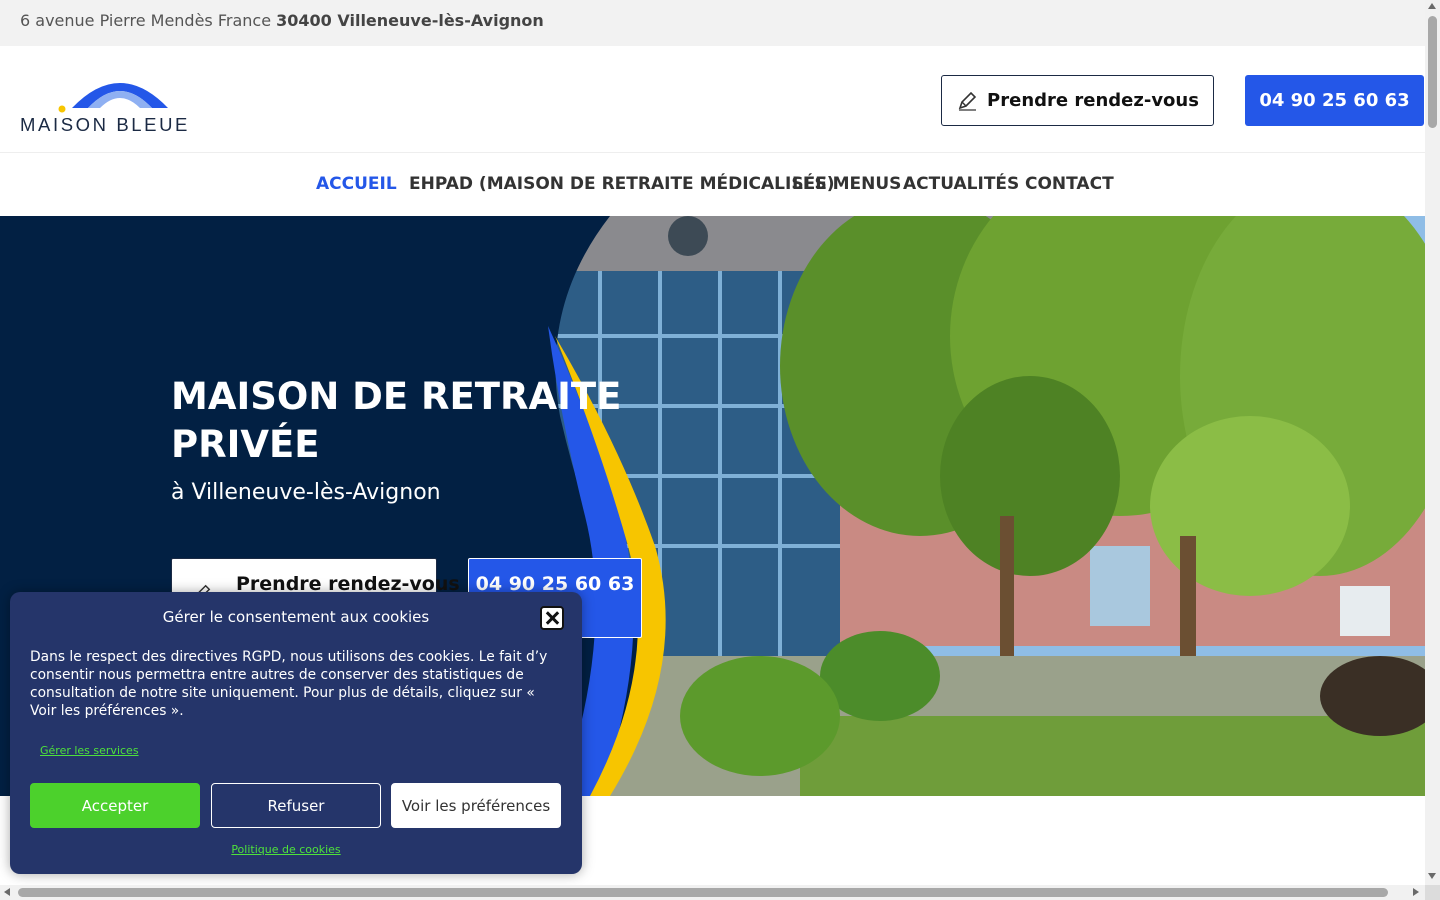 This screenshot has height=900, width=1440. I want to click on address-street: 6 avenue Pierre Mendès France, so click(146, 20).